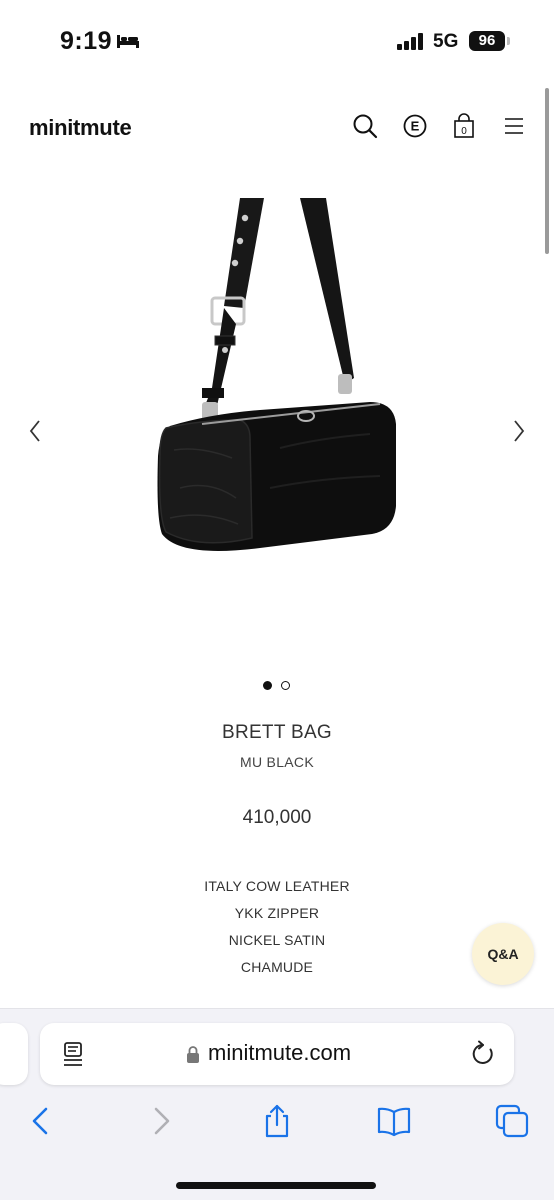 The width and height of the screenshot is (554, 1200). Describe the element at coordinates (279, 1053) in the screenshot. I see `url-text: minitmute.com` at that location.